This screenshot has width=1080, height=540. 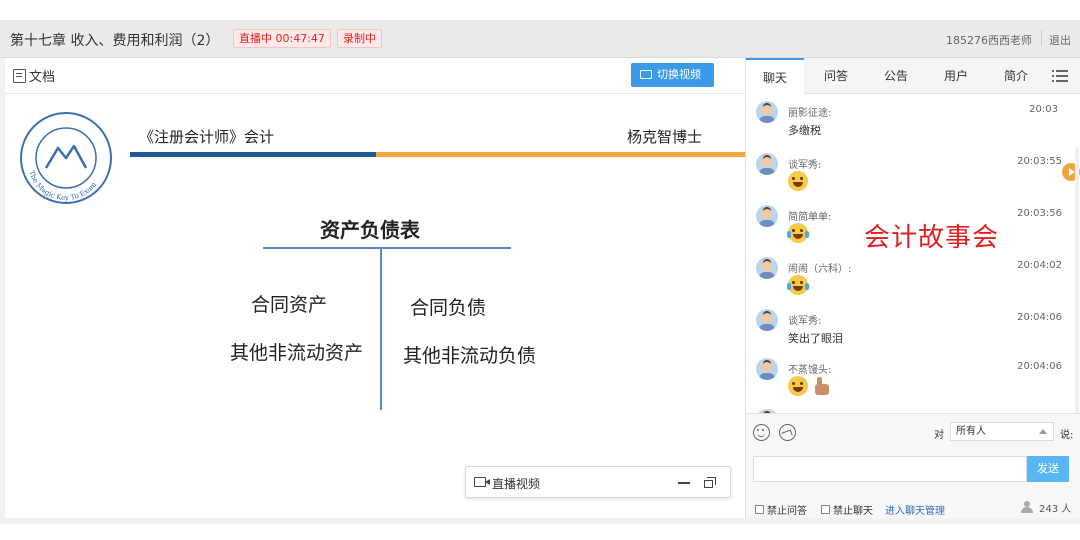 What do you see at coordinates (836, 76) in the screenshot?
I see `tab-qa: 问答` at bounding box center [836, 76].